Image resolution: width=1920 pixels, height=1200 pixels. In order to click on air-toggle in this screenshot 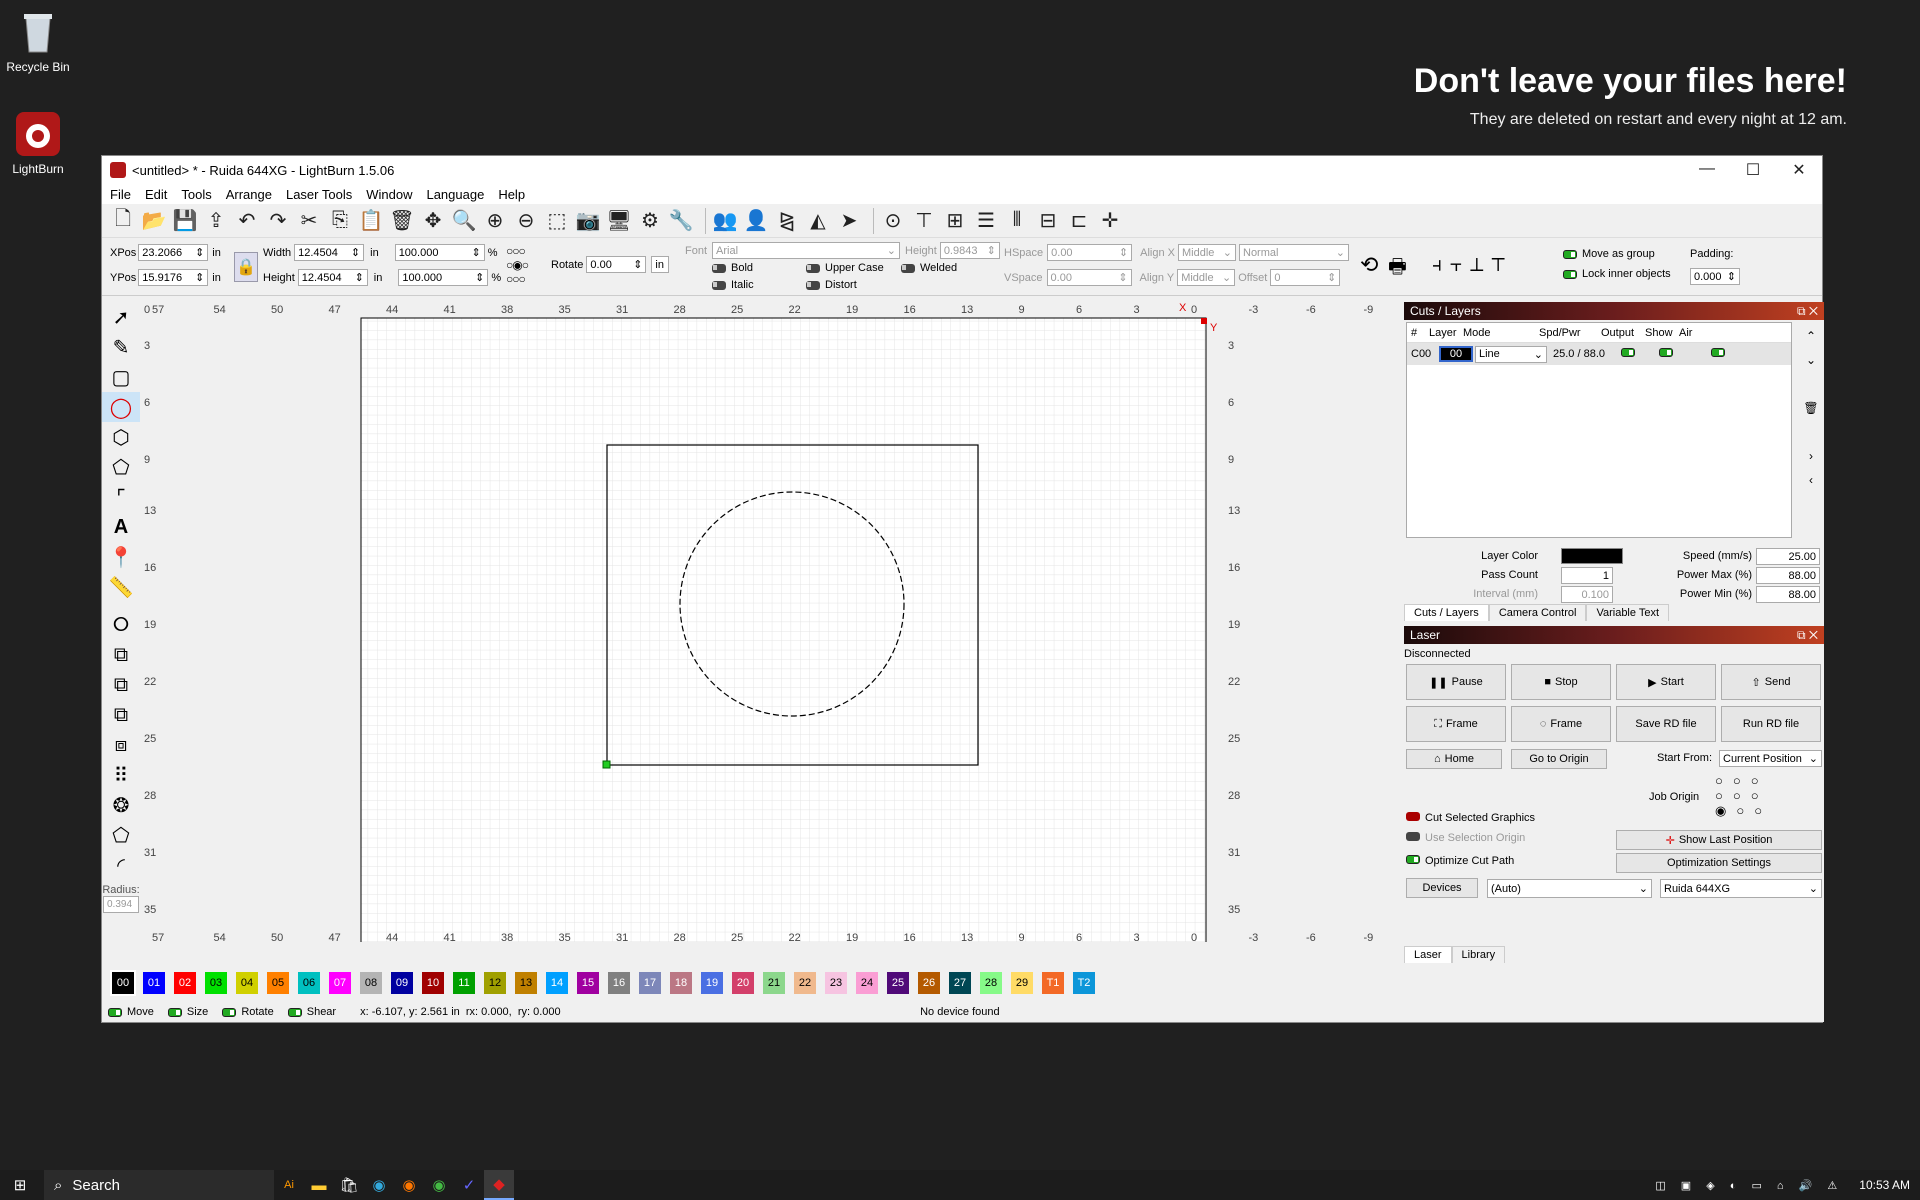, I will do `click(1718, 352)`.